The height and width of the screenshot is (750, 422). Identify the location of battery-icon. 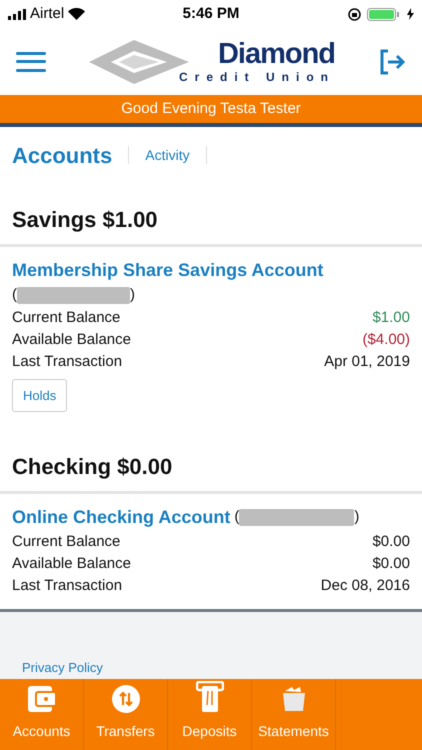
(383, 14).